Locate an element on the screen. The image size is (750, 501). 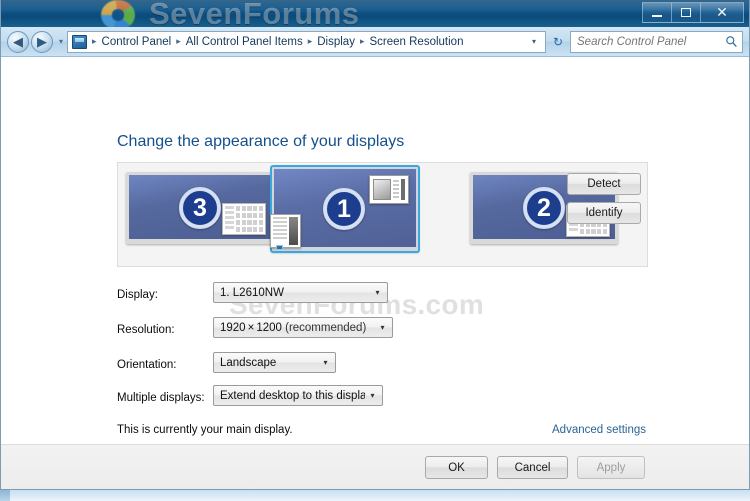
monitor-preview-1: 1 is located at coordinates (345, 209).